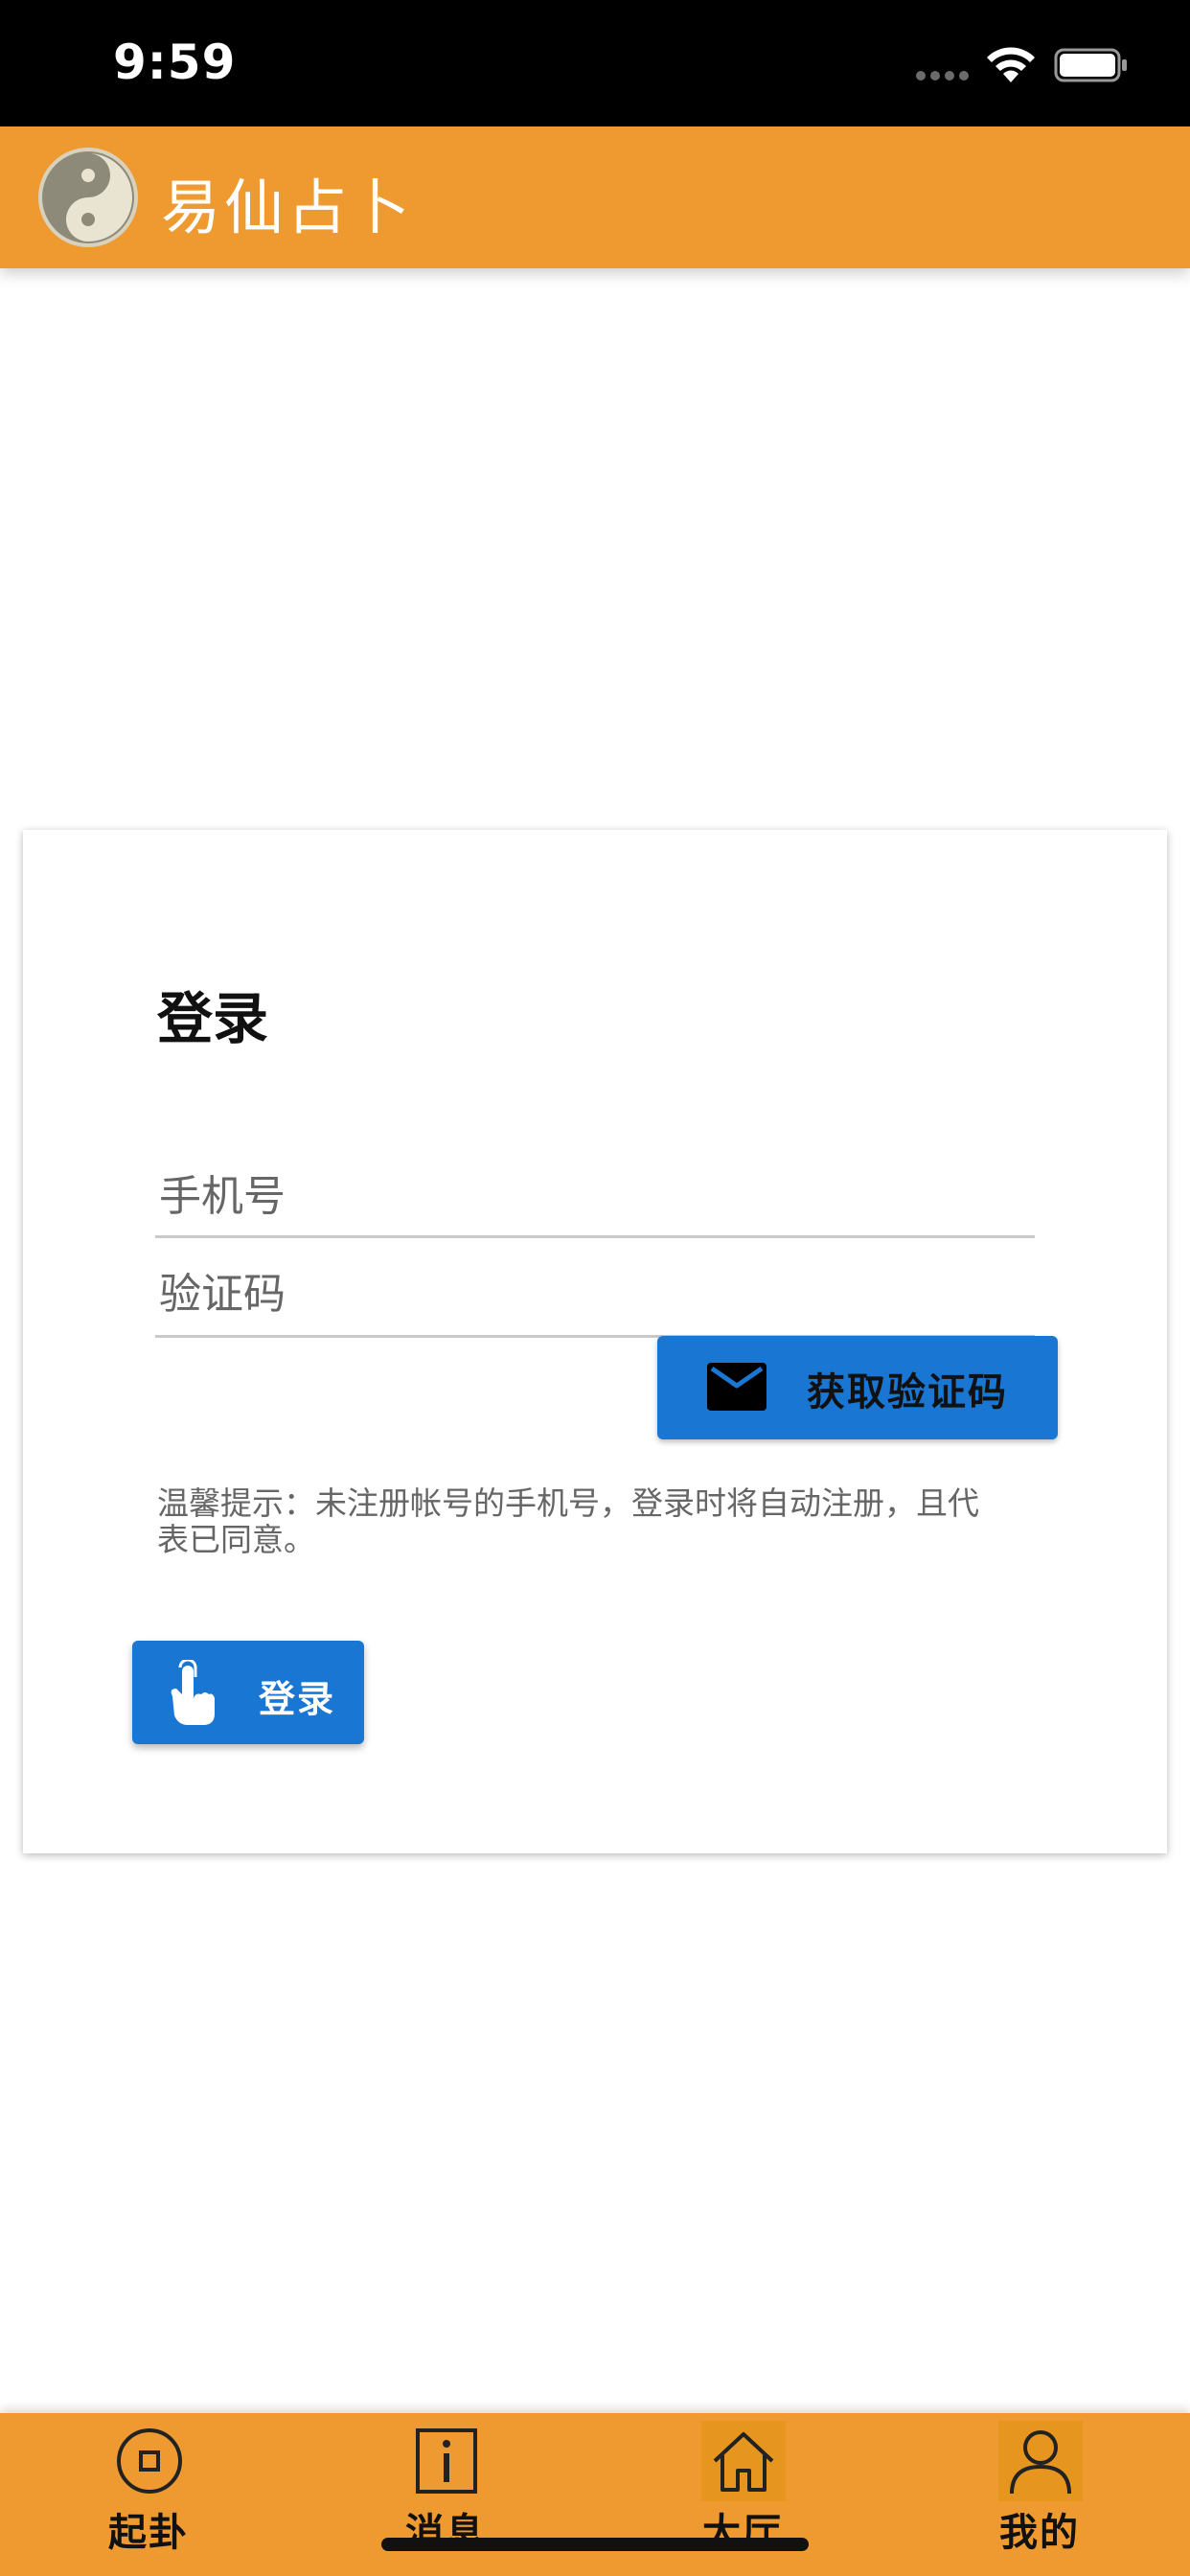  Describe the element at coordinates (743, 2494) in the screenshot. I see `nav-item-lobby: 大厅` at that location.